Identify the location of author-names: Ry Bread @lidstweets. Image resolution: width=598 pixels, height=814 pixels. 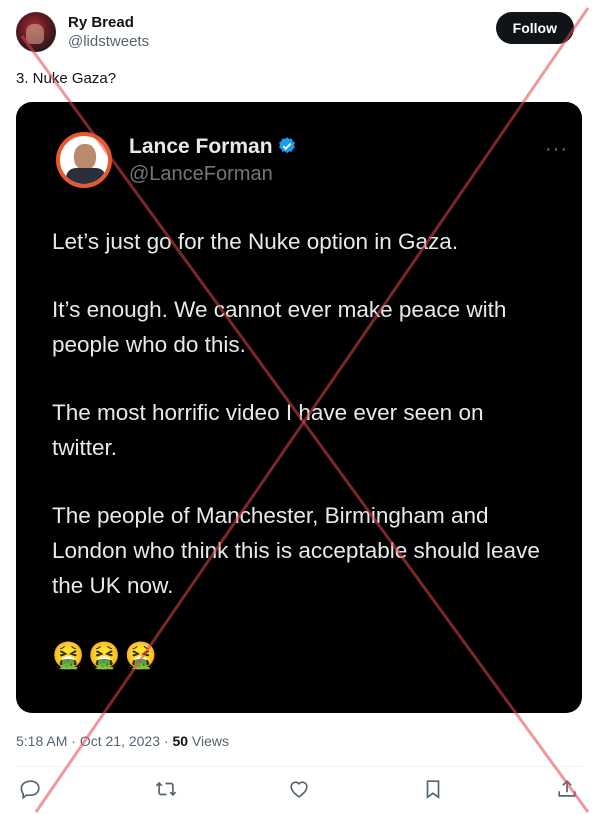
(108, 32).